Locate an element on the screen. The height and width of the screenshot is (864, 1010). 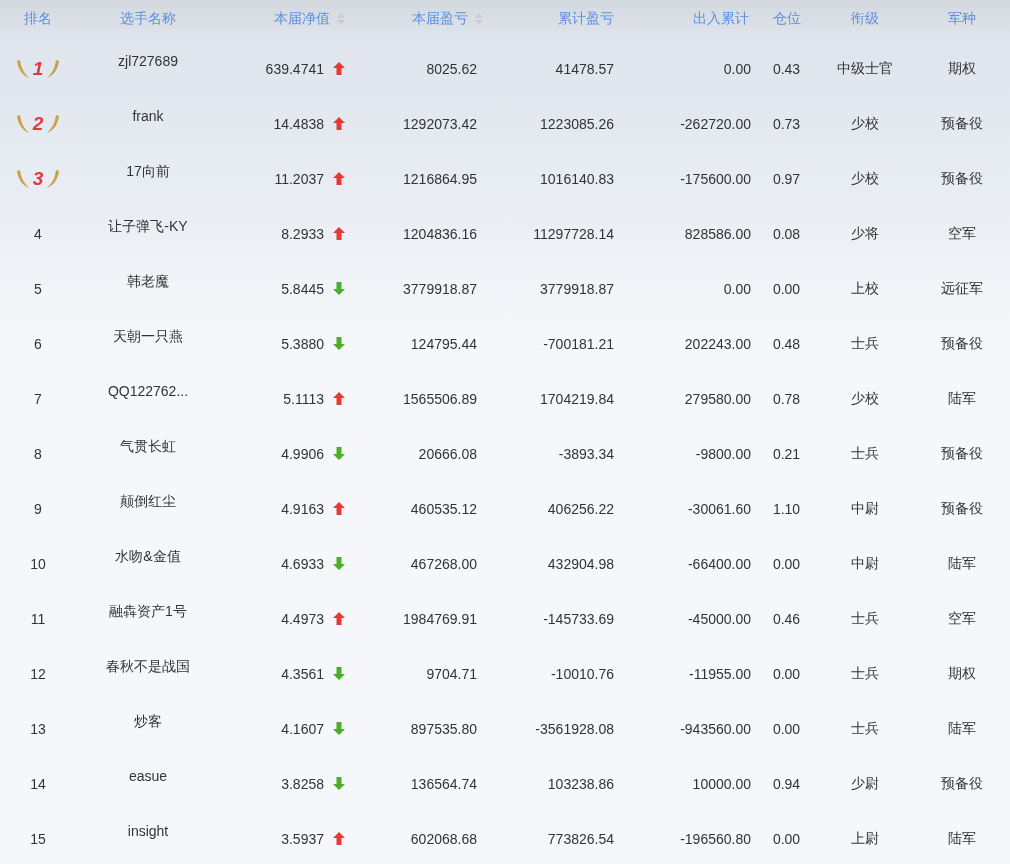
rank-number: 11 is located at coordinates (38, 618).